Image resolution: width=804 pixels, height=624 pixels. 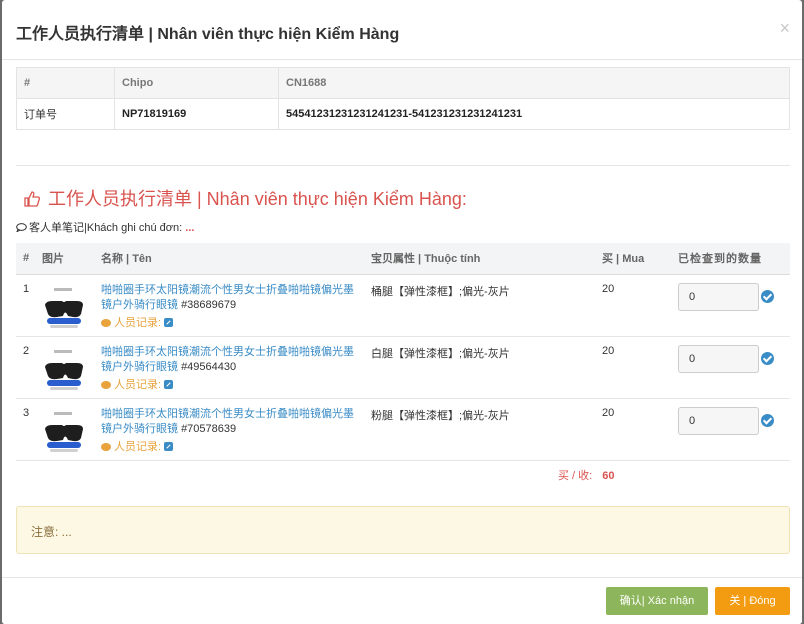 I want to click on modal-title: 工作人员执行清单 | Nhân viên thực hiện Kiểm Hàng, so click(x=208, y=34).